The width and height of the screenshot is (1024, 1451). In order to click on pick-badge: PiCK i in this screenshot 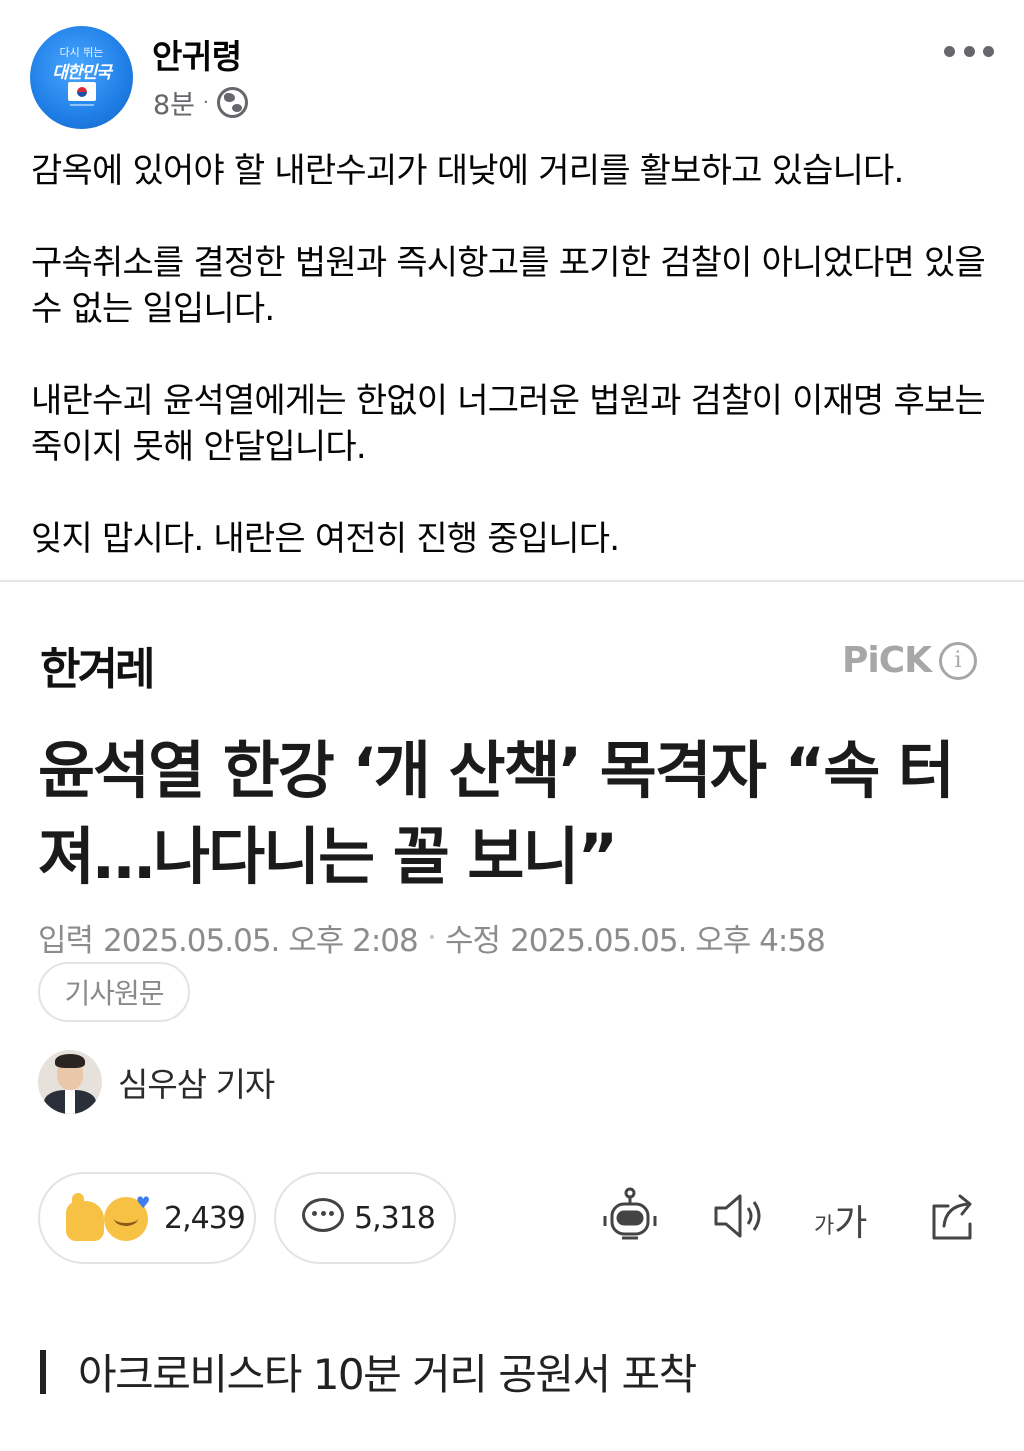, I will do `click(910, 660)`.